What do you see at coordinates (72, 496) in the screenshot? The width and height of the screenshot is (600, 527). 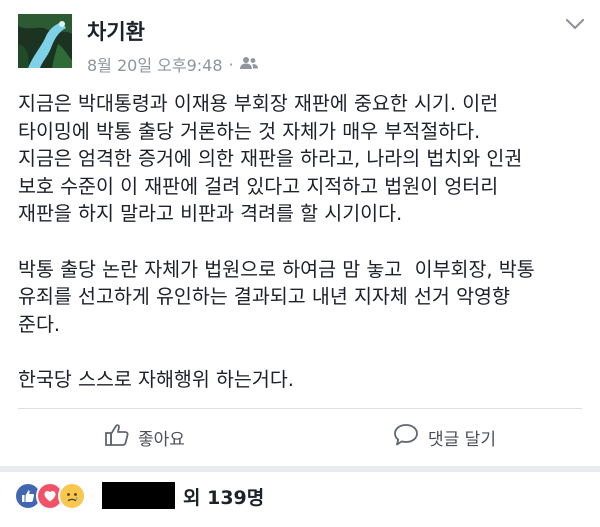 I see `sad-reaction-icon` at bounding box center [72, 496].